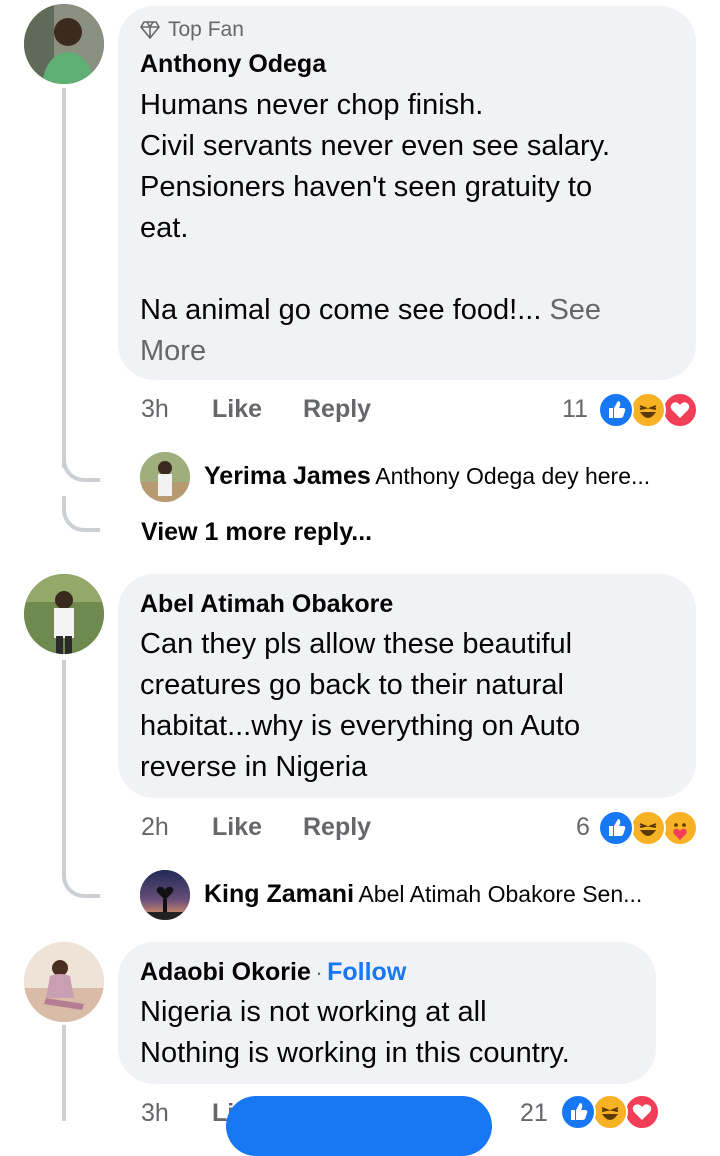  Describe the element at coordinates (410, 351) in the screenshot. I see `see-more-link-cont: More` at that location.